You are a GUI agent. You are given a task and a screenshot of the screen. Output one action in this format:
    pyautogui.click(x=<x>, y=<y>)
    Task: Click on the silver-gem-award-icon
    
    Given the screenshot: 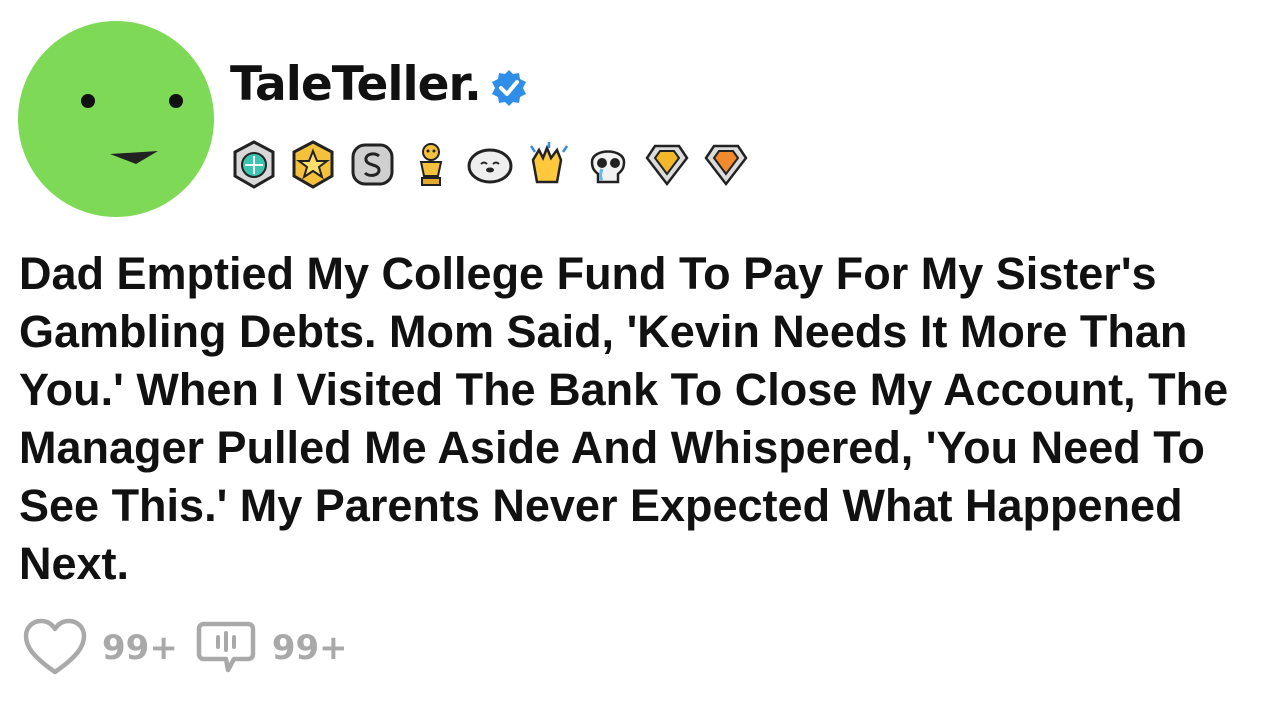 What is the action you would take?
    pyautogui.click(x=254, y=164)
    